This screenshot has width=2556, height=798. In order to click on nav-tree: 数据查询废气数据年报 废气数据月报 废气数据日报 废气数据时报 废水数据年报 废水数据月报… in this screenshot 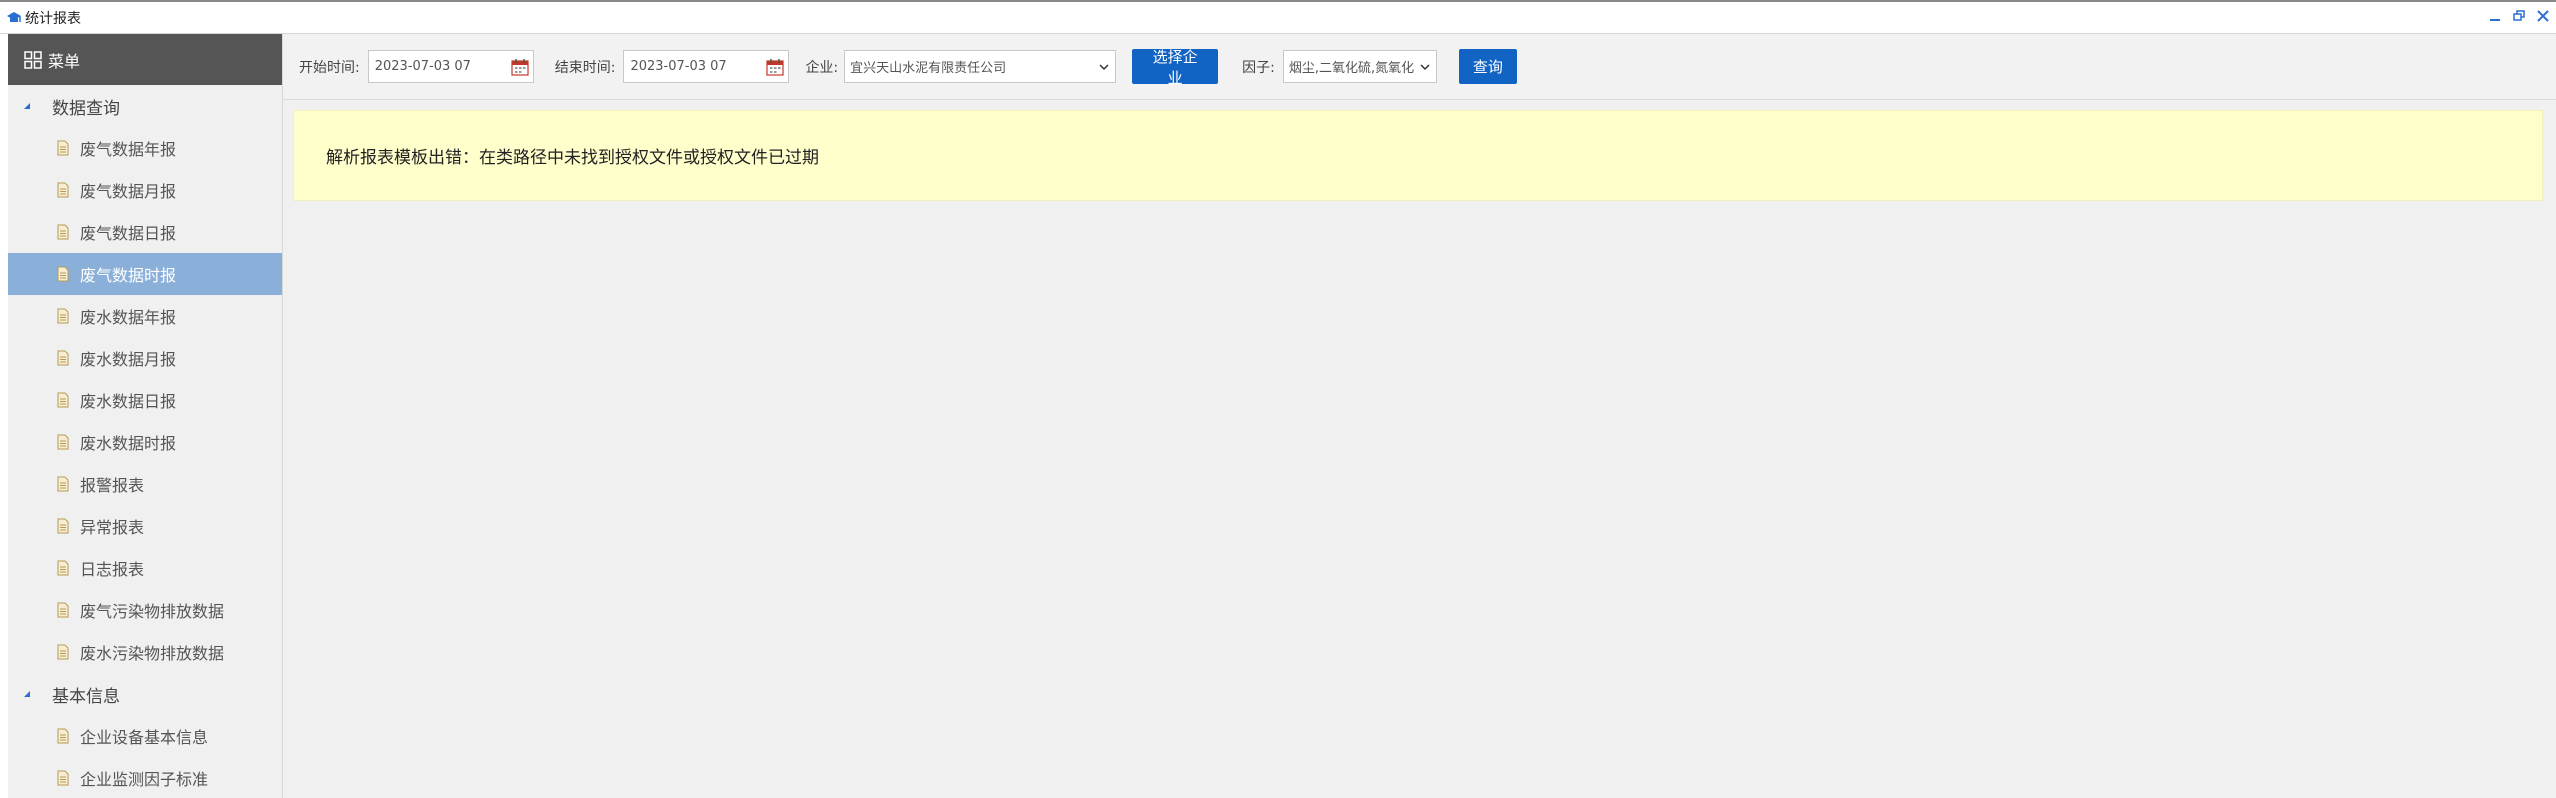, I will do `click(145, 441)`.